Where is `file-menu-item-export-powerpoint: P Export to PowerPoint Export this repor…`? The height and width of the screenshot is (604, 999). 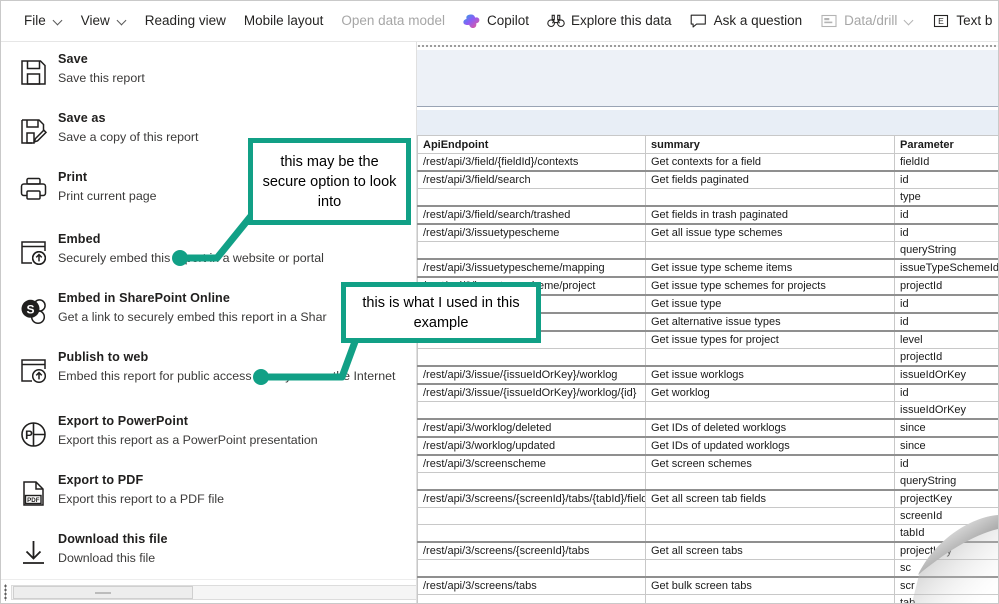
file-menu-item-export-powerpoint: P Export to PowerPoint Export this repor… is located at coordinates (208, 439).